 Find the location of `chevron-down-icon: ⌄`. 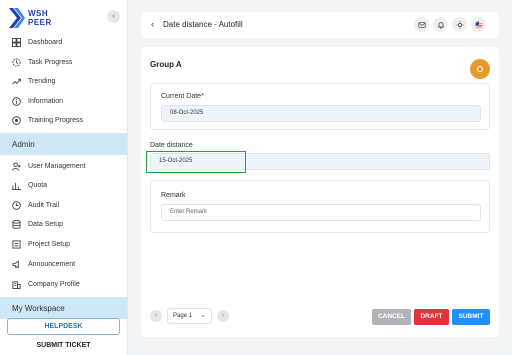

chevron-down-icon: ⌄ is located at coordinates (203, 315).